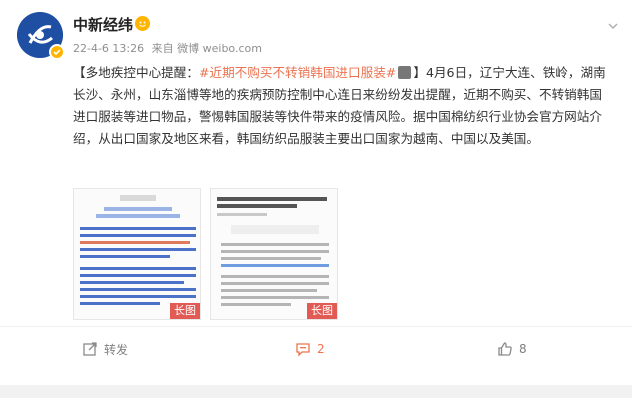 The height and width of the screenshot is (398, 632). What do you see at coordinates (505, 349) in the screenshot?
I see `thumbs-up-icon` at bounding box center [505, 349].